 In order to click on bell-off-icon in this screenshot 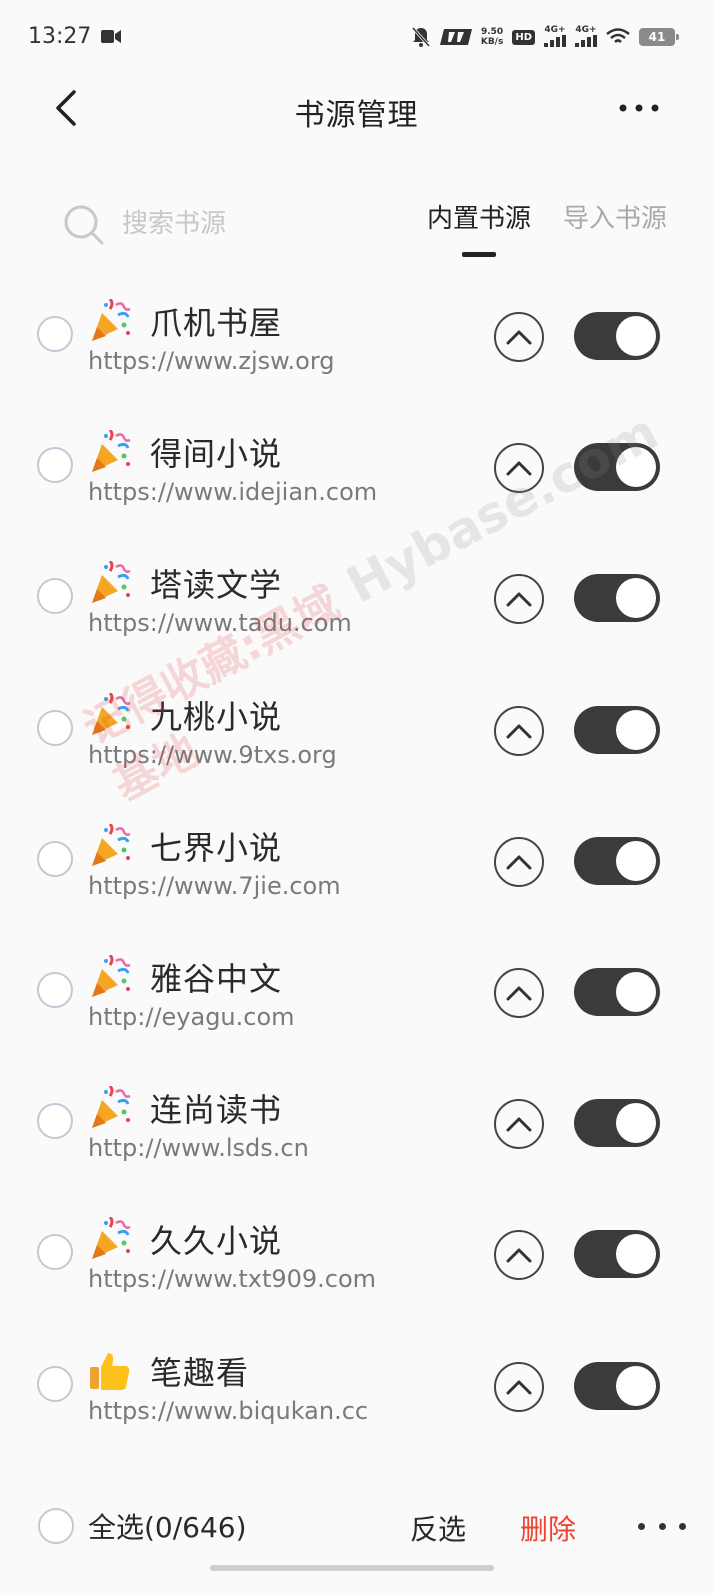, I will do `click(420, 37)`.